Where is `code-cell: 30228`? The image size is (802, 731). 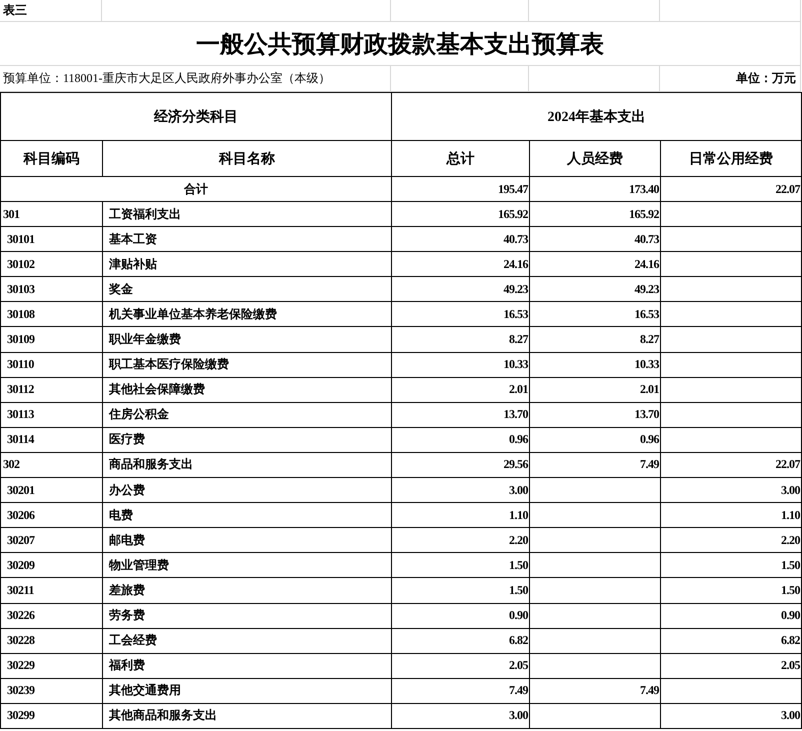 code-cell: 30228 is located at coordinates (52, 641).